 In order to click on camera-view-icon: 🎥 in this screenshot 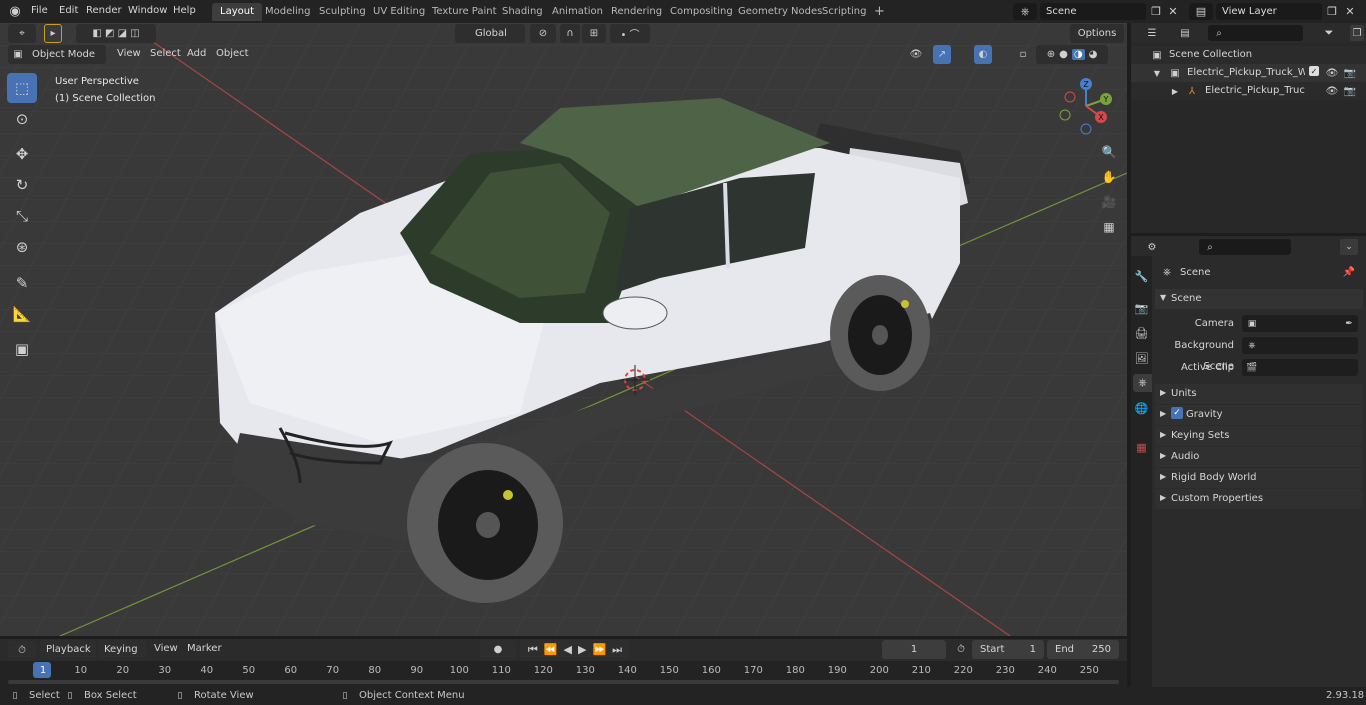, I will do `click(1109, 202)`.